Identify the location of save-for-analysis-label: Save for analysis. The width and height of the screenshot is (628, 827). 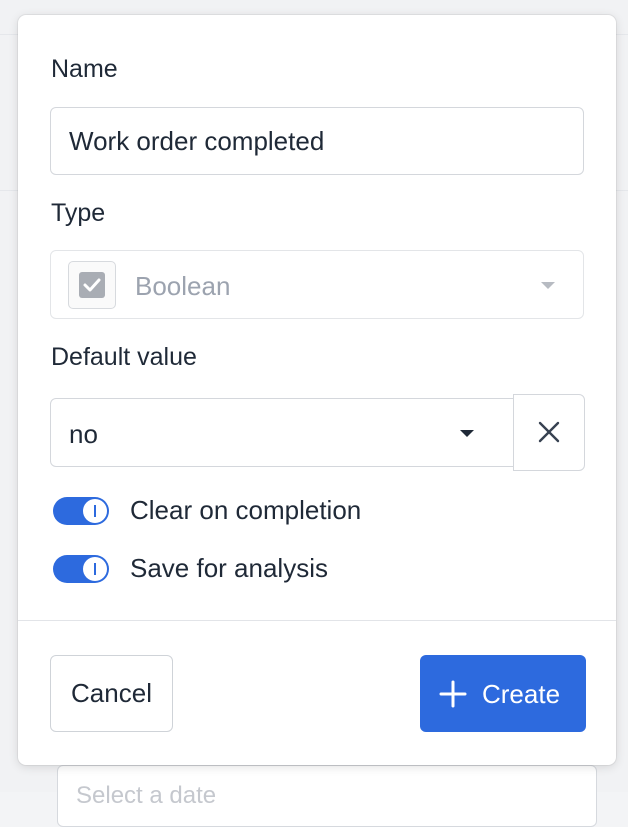
(229, 568).